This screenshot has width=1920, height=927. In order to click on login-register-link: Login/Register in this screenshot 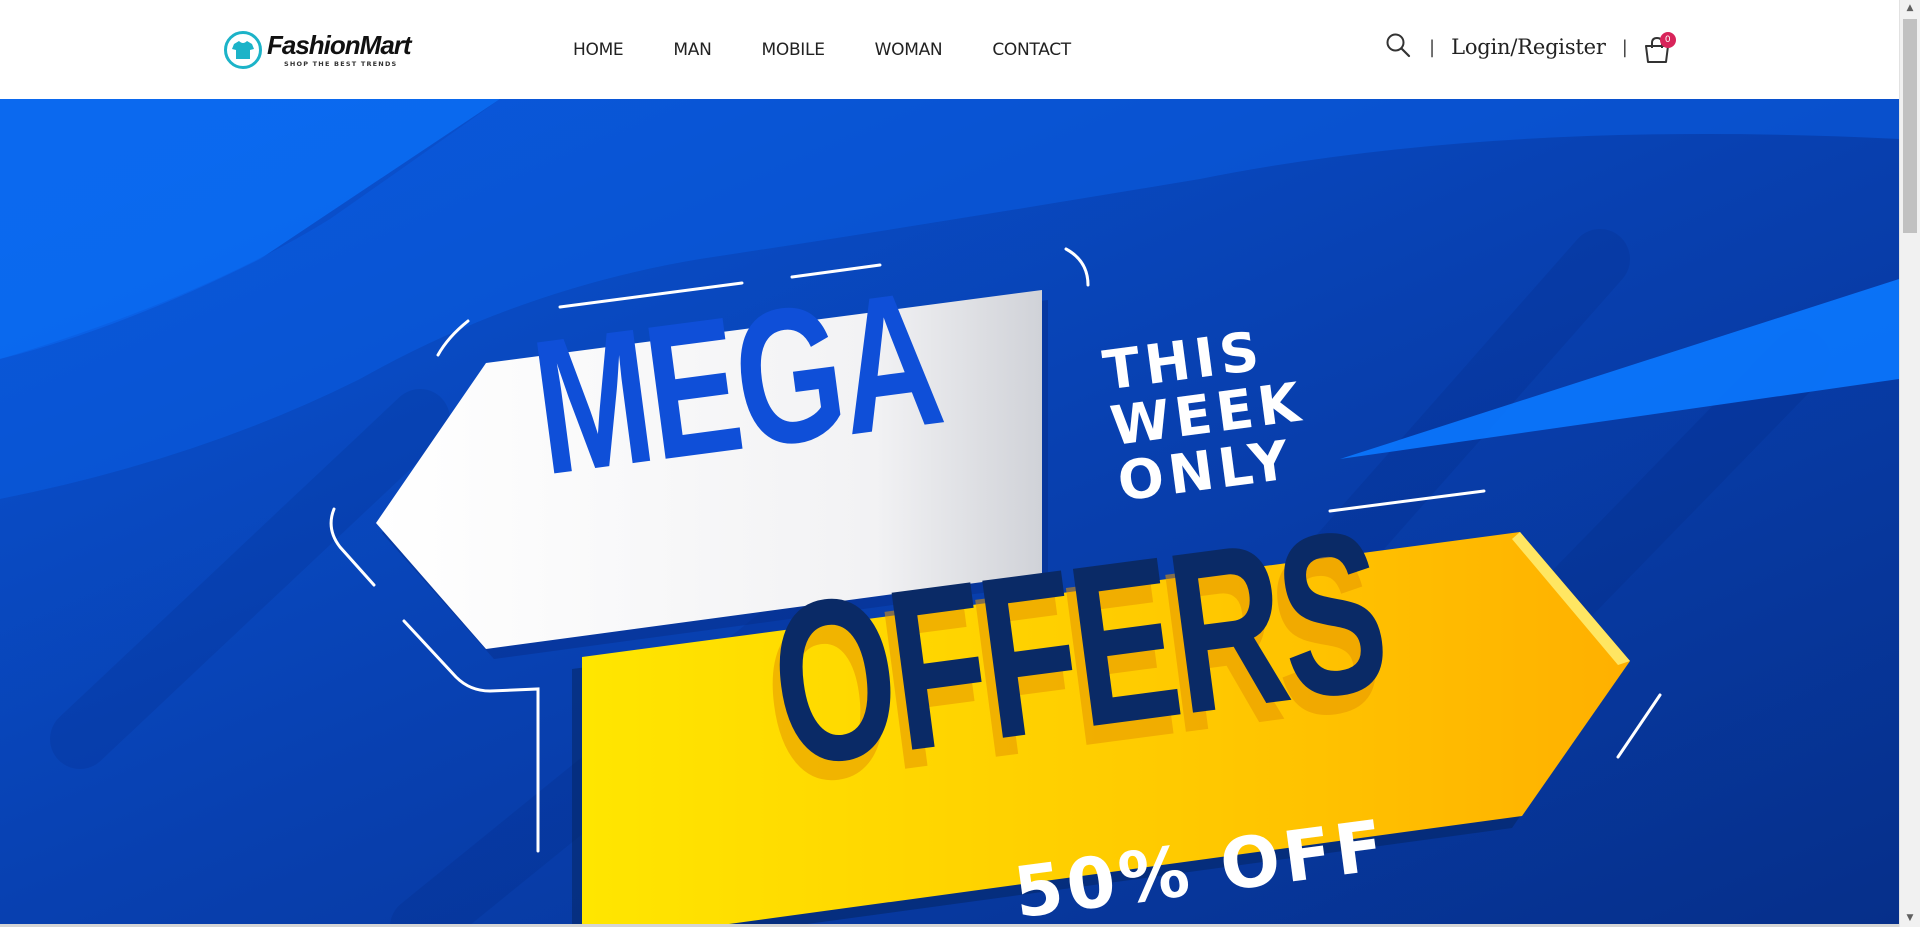, I will do `click(1528, 47)`.